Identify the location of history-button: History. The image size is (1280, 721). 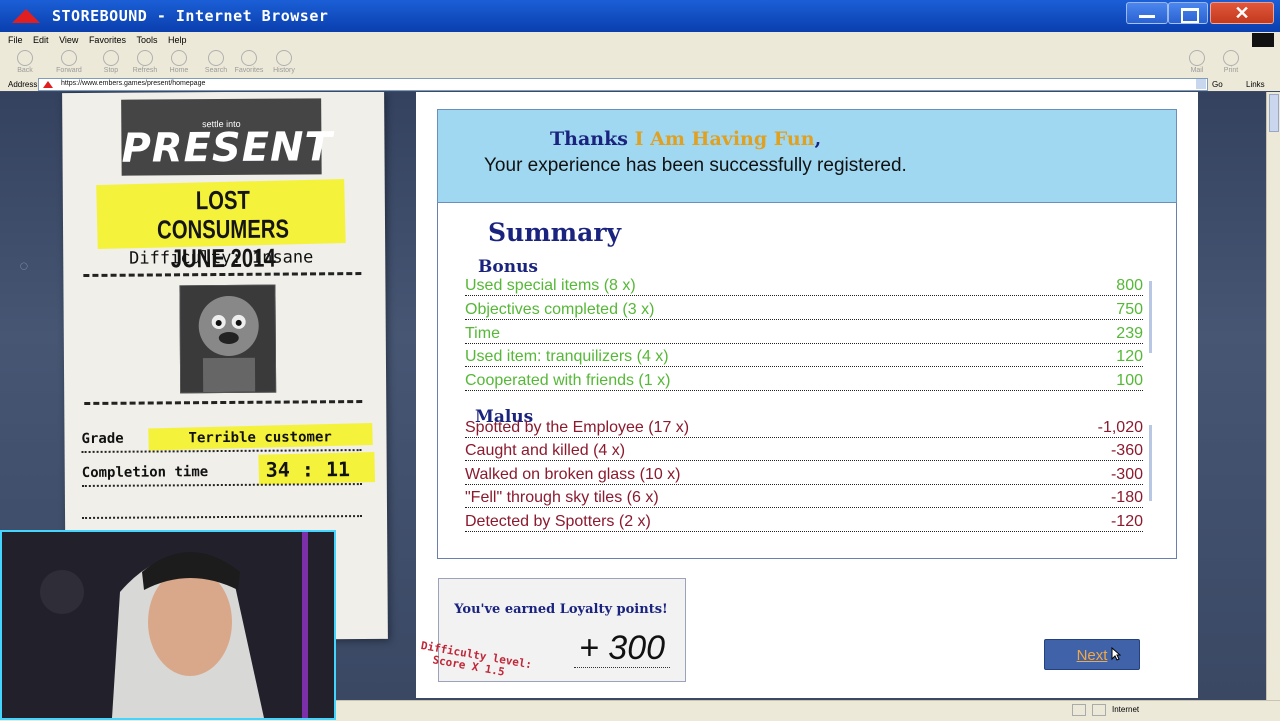
(284, 62).